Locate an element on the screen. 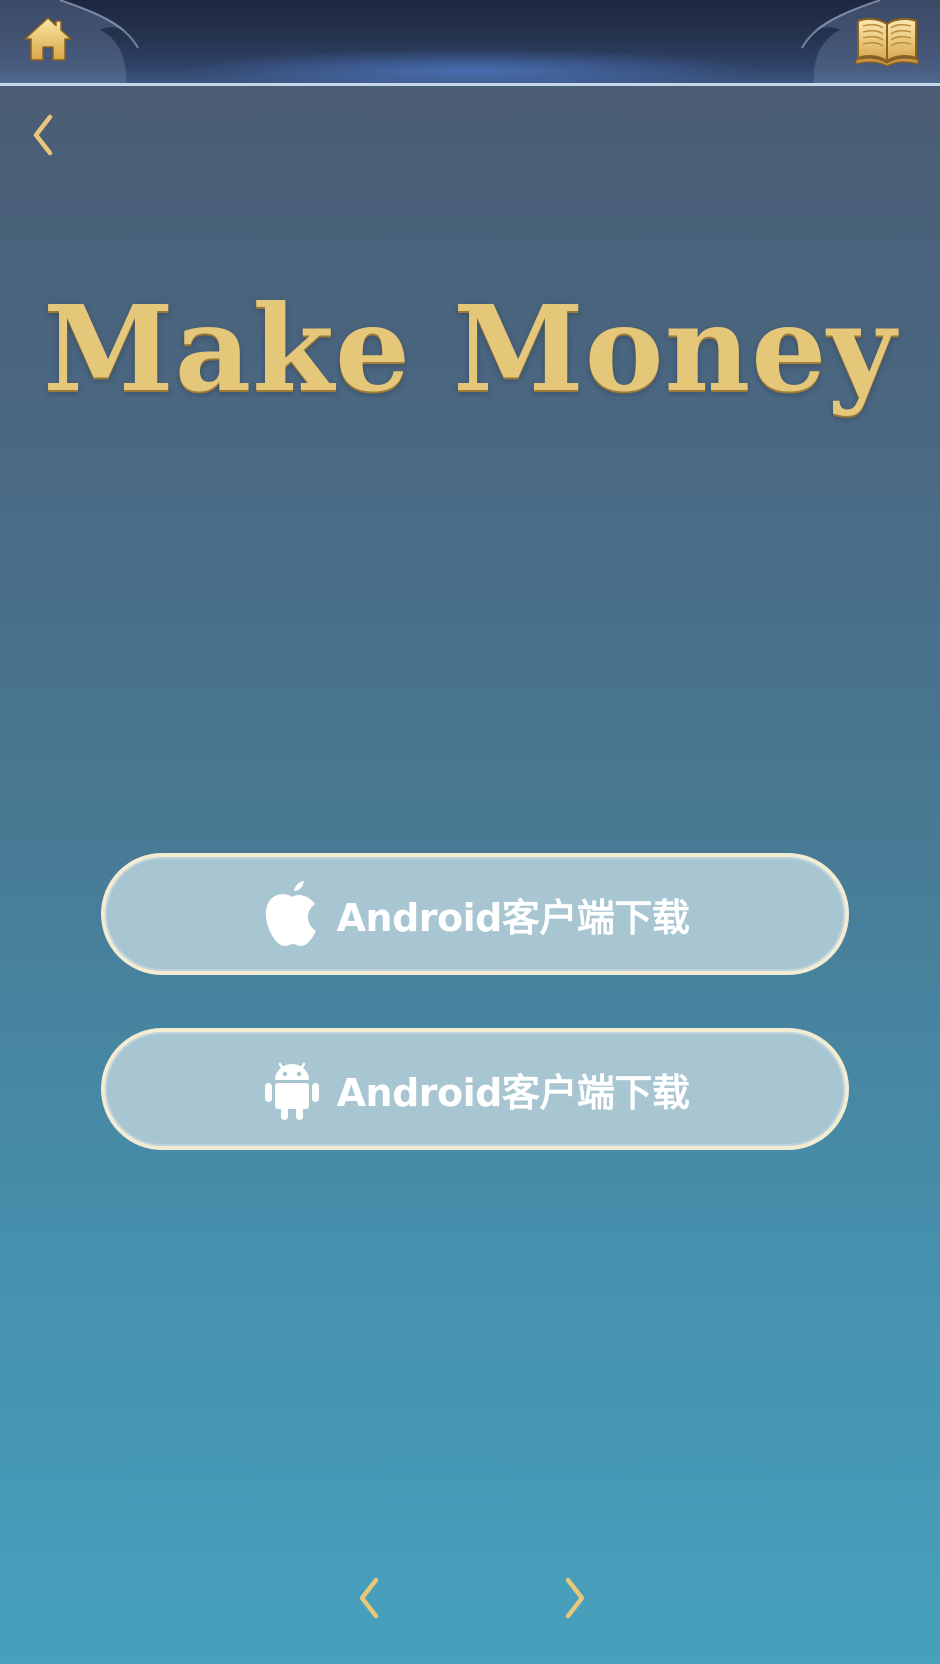 The height and width of the screenshot is (1664, 940). android-download-button: Android客户端下载 is located at coordinates (475, 1089).